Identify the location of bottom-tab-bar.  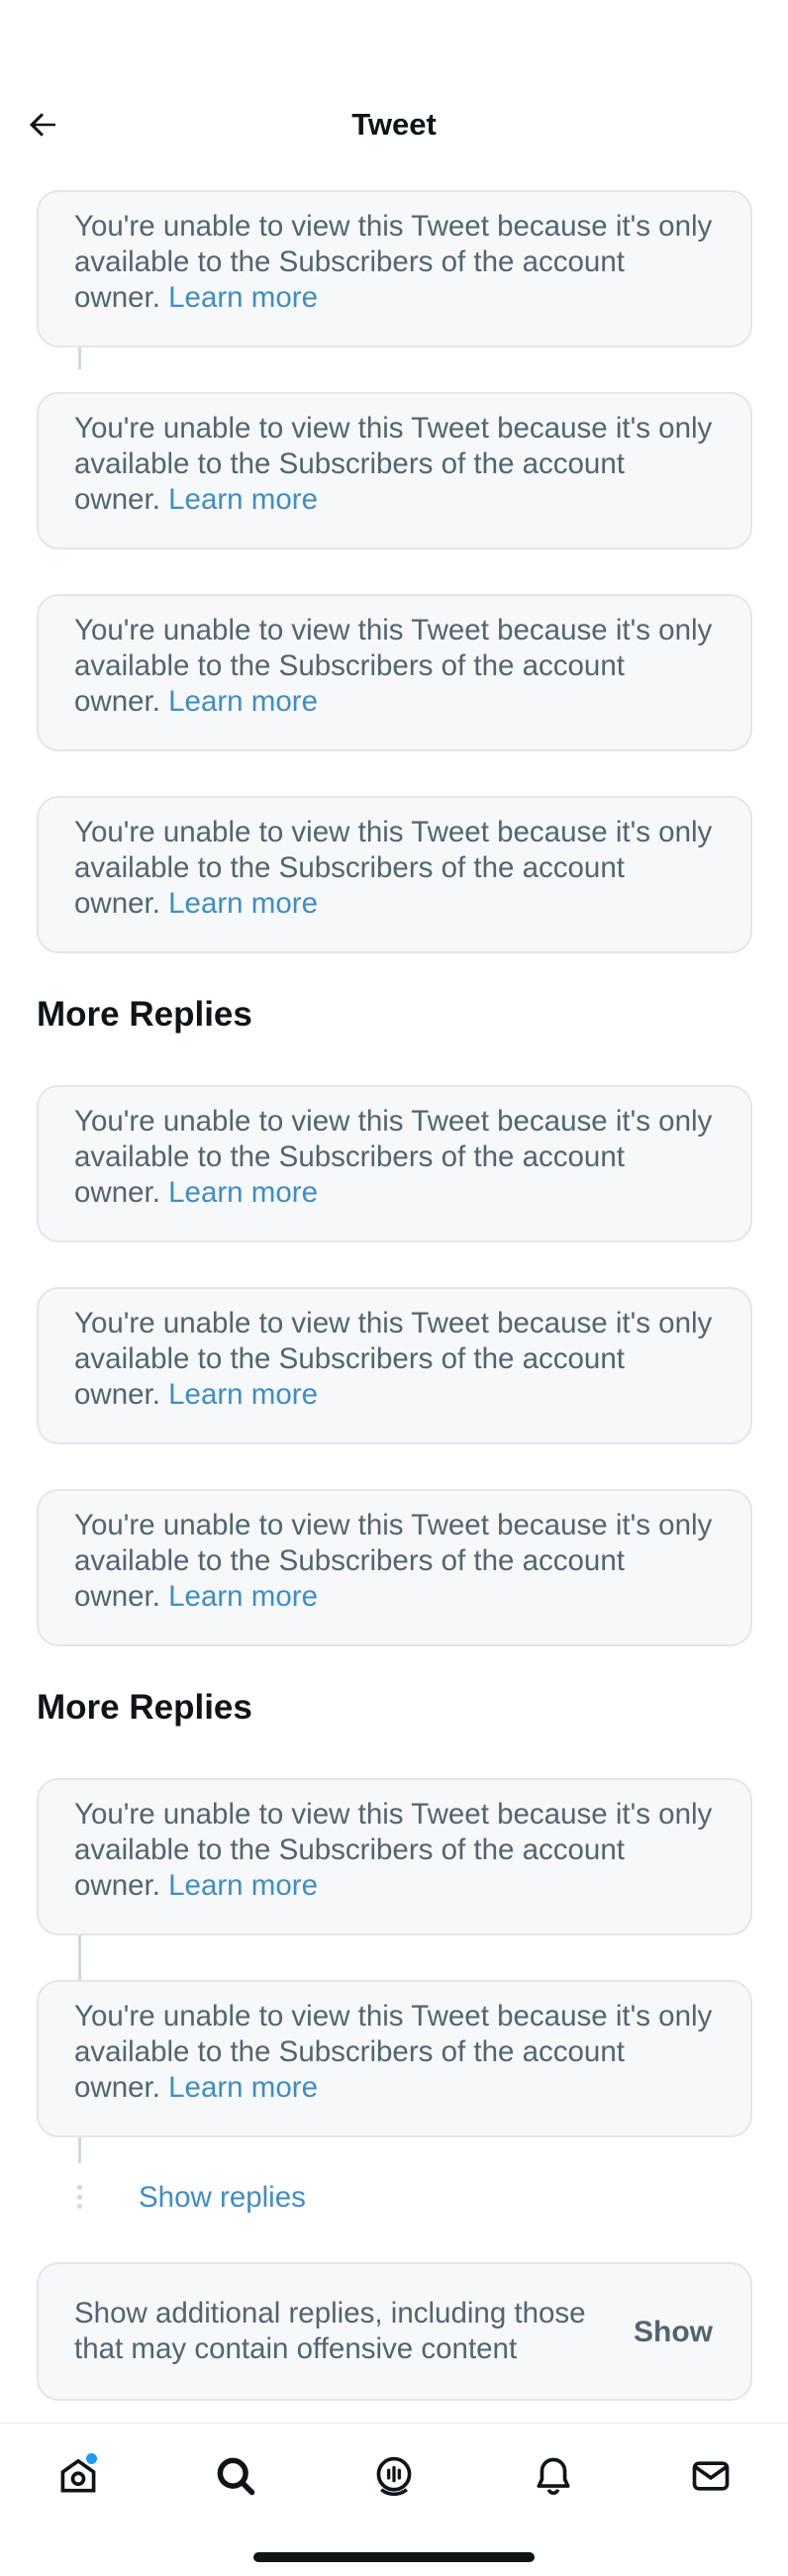
(394, 2477).